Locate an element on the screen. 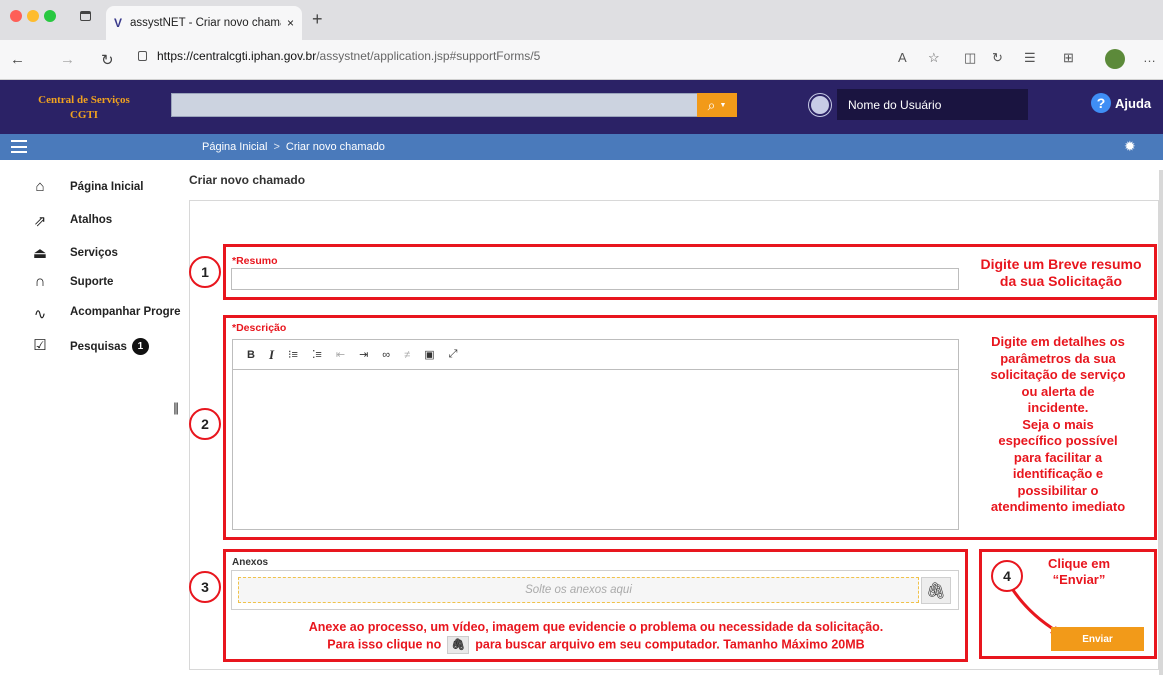 Image resolution: width=1163 pixels, height=675 pixels. send-button: Enviar is located at coordinates (1097, 639).